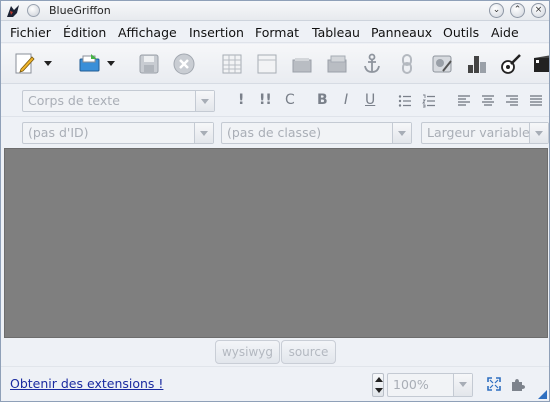 The image size is (550, 402). Describe the element at coordinates (265, 100) in the screenshot. I see `strong-emphasis-button: !!` at that location.